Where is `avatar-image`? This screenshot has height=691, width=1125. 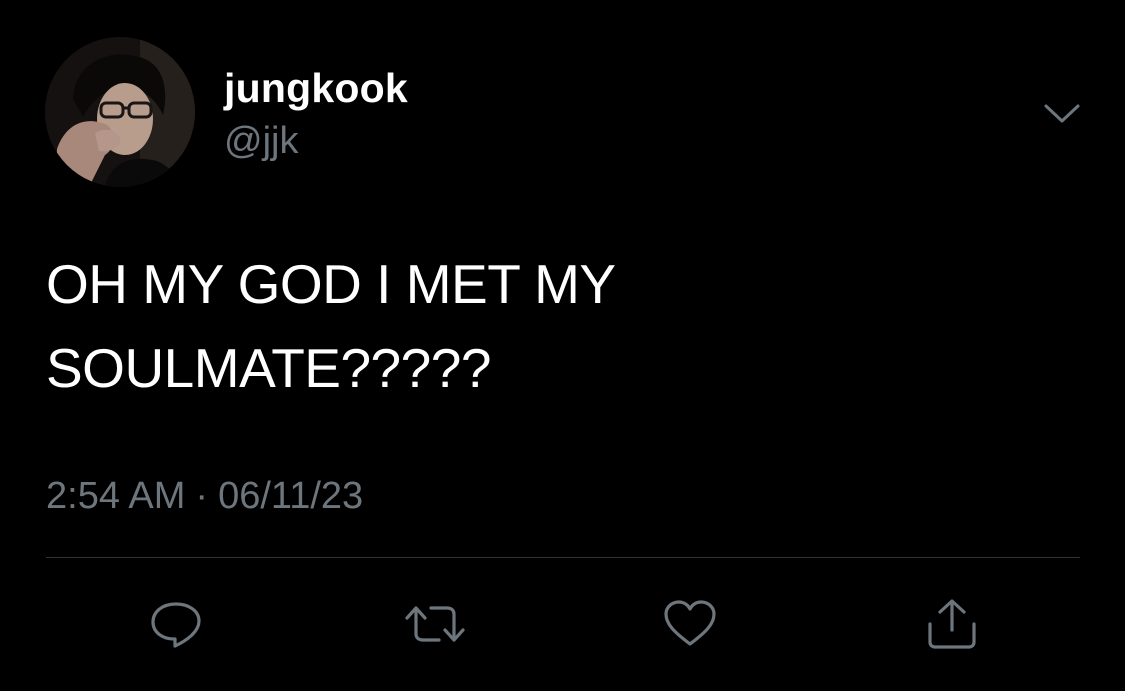 avatar-image is located at coordinates (120, 112).